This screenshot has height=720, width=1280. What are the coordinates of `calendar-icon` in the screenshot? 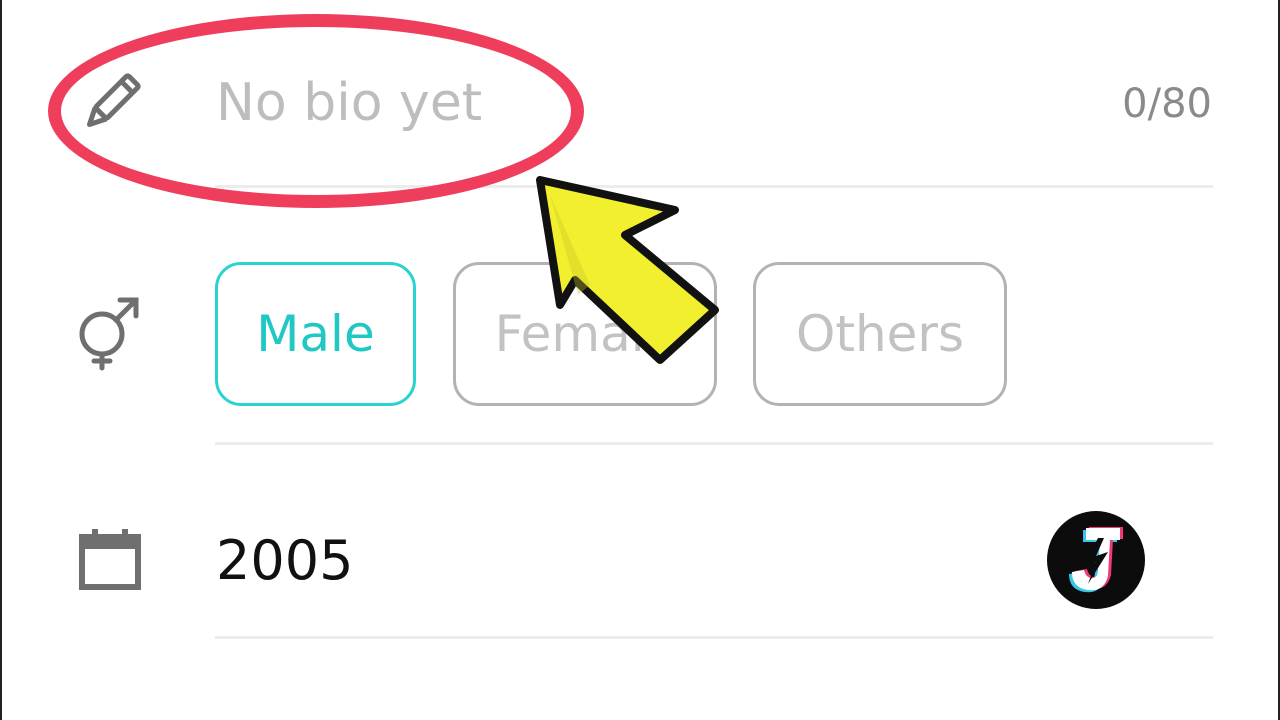 It's located at (110, 560).